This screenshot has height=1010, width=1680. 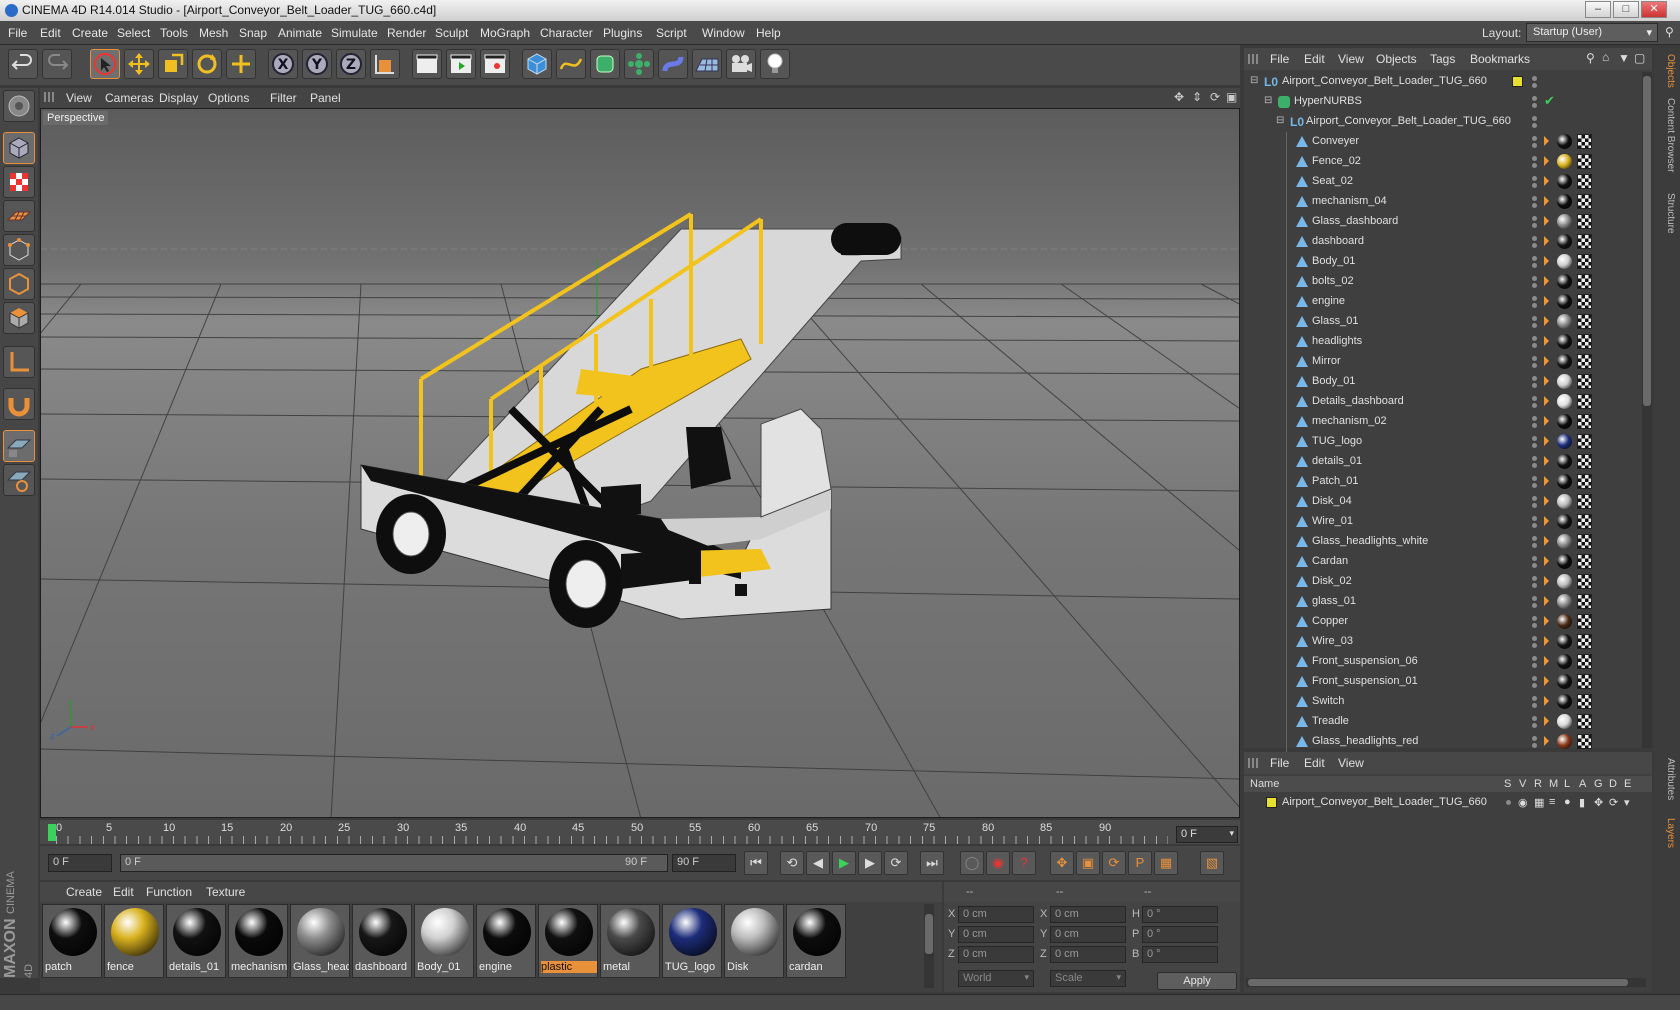 What do you see at coordinates (932, 863) in the screenshot?
I see `go-to-end-button: ⏭` at bounding box center [932, 863].